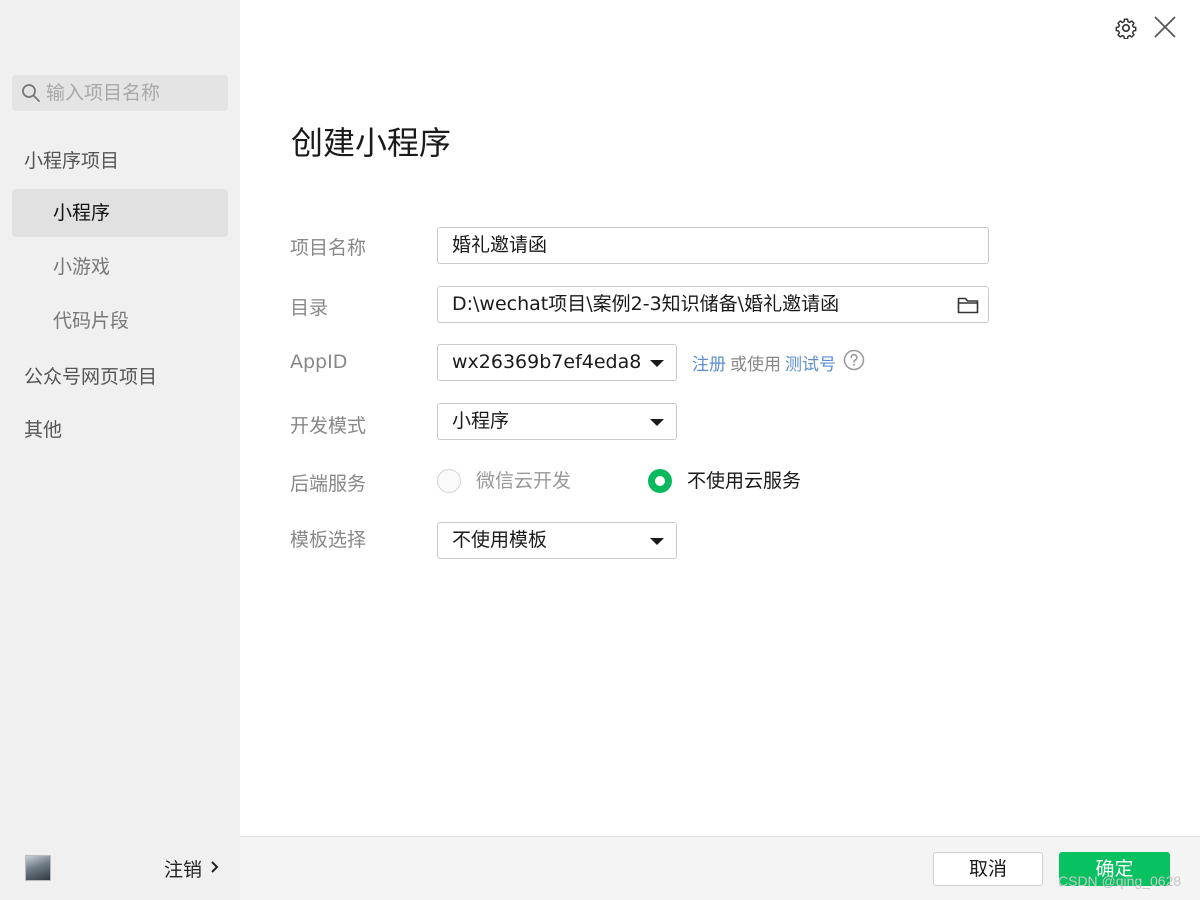 Image resolution: width=1200 pixels, height=900 pixels. Describe the element at coordinates (120, 321) in the screenshot. I see `sidebar-item-code-snippet: 代码片段` at that location.